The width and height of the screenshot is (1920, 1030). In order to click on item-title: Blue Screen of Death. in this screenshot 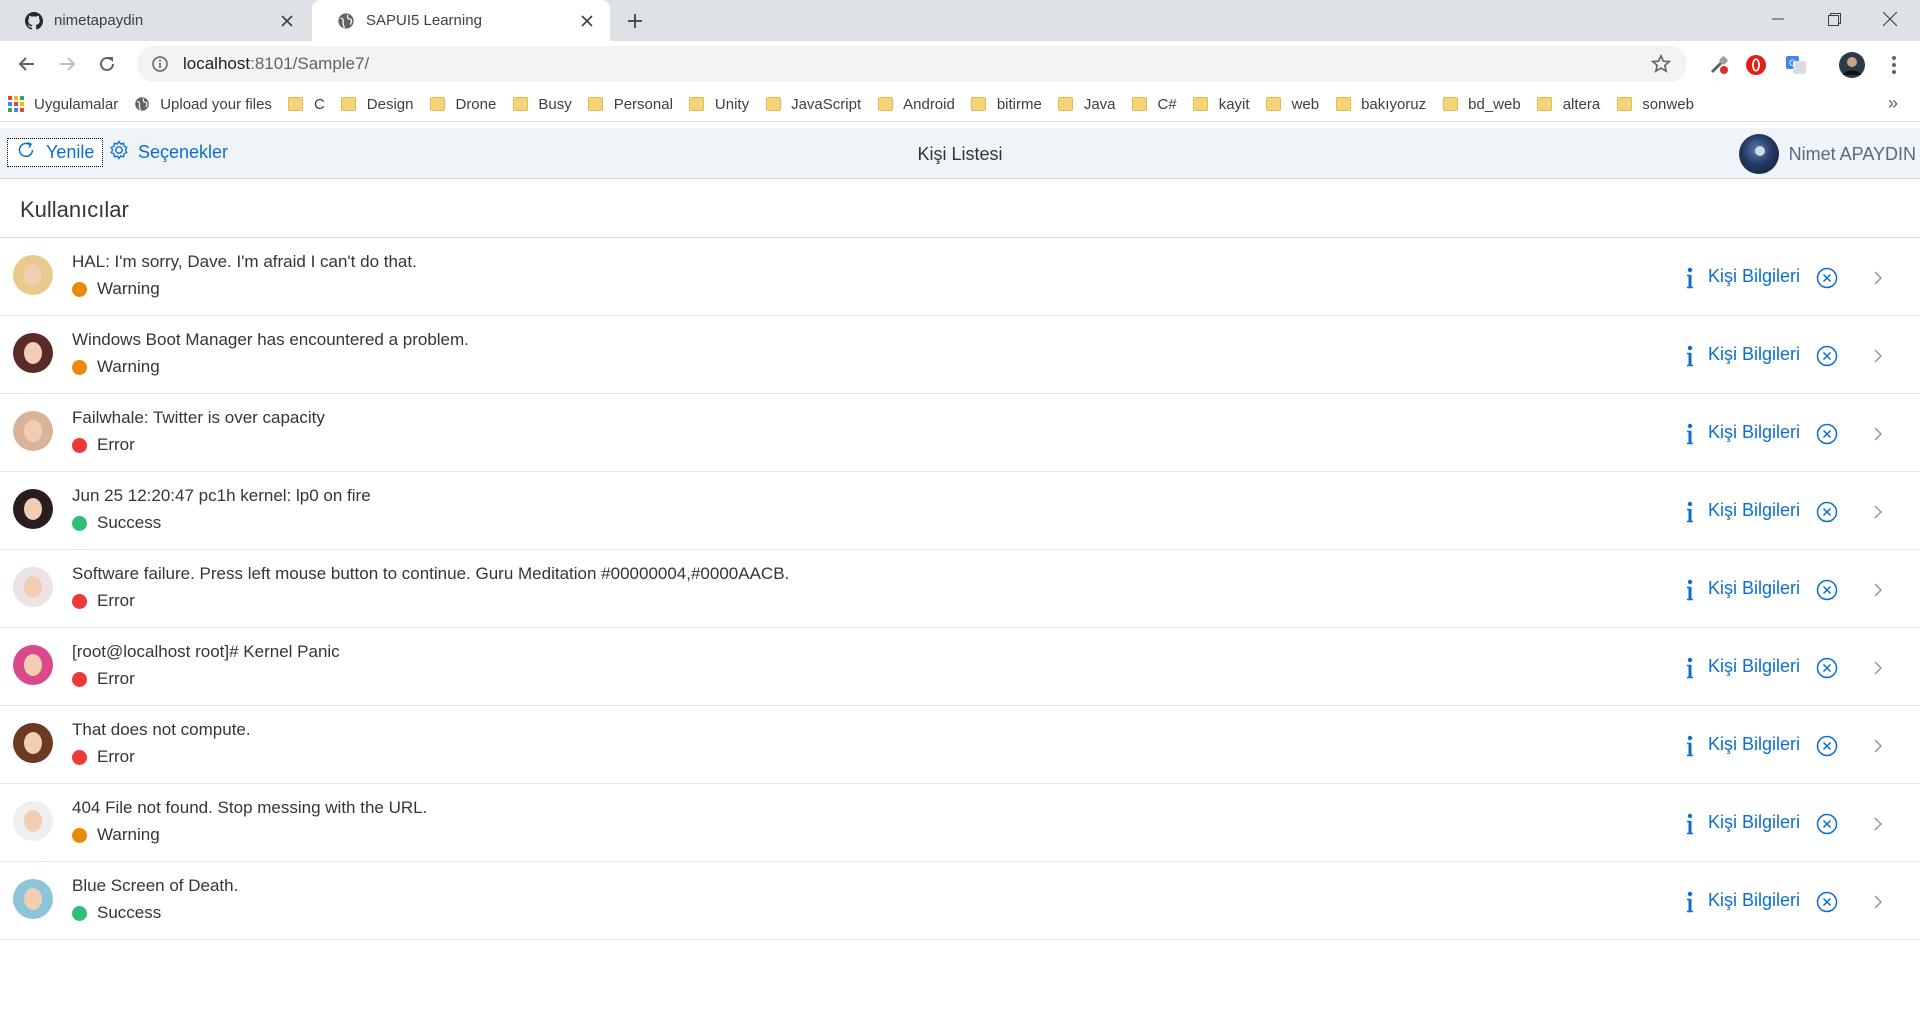, I will do `click(155, 885)`.